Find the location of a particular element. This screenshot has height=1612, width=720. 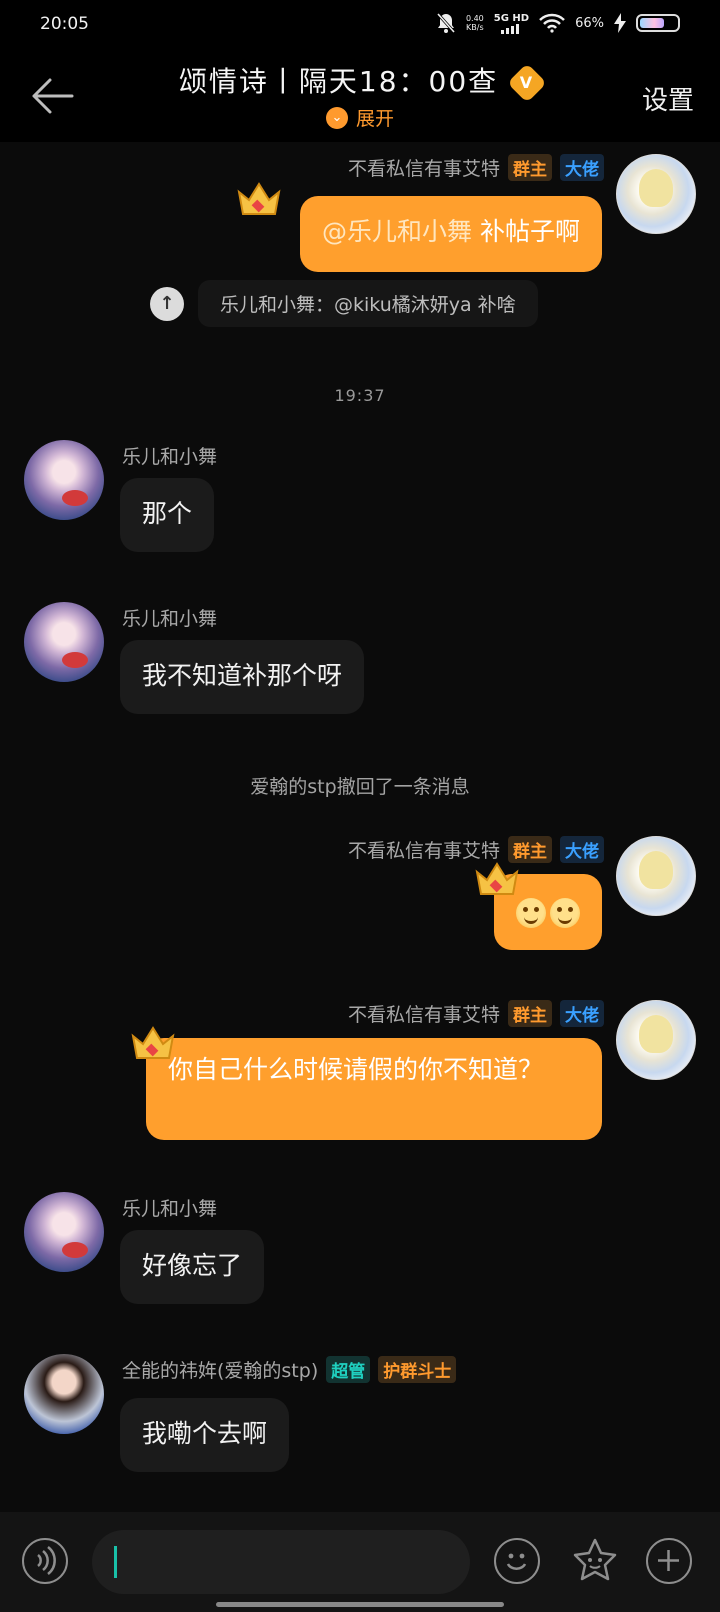

arrow-up-icon: ↑ is located at coordinates (167, 303).